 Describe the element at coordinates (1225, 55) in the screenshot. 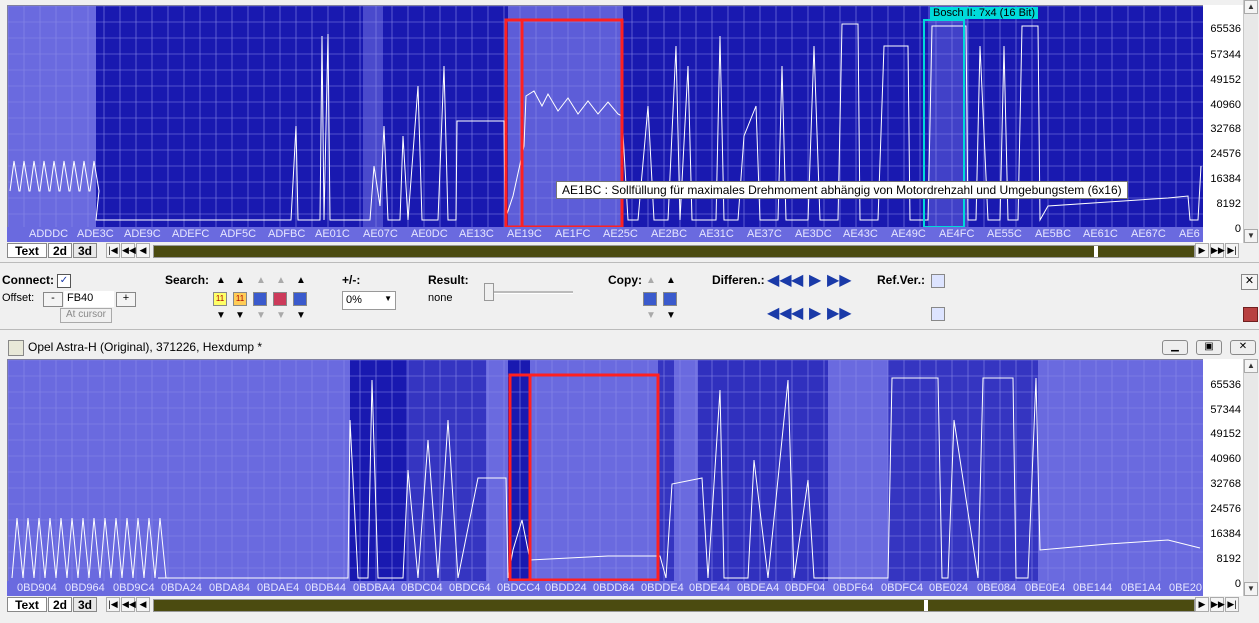

I see `y-tick: 57344` at that location.